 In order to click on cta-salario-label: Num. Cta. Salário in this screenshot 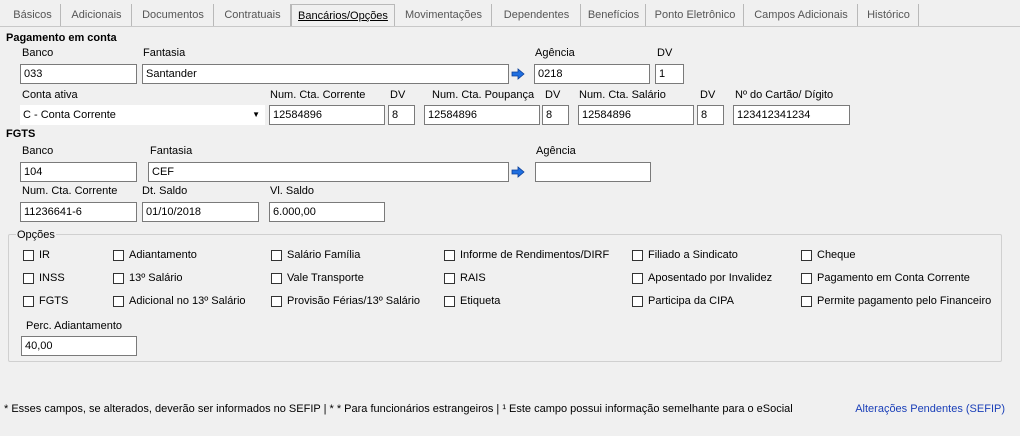, I will do `click(622, 95)`.